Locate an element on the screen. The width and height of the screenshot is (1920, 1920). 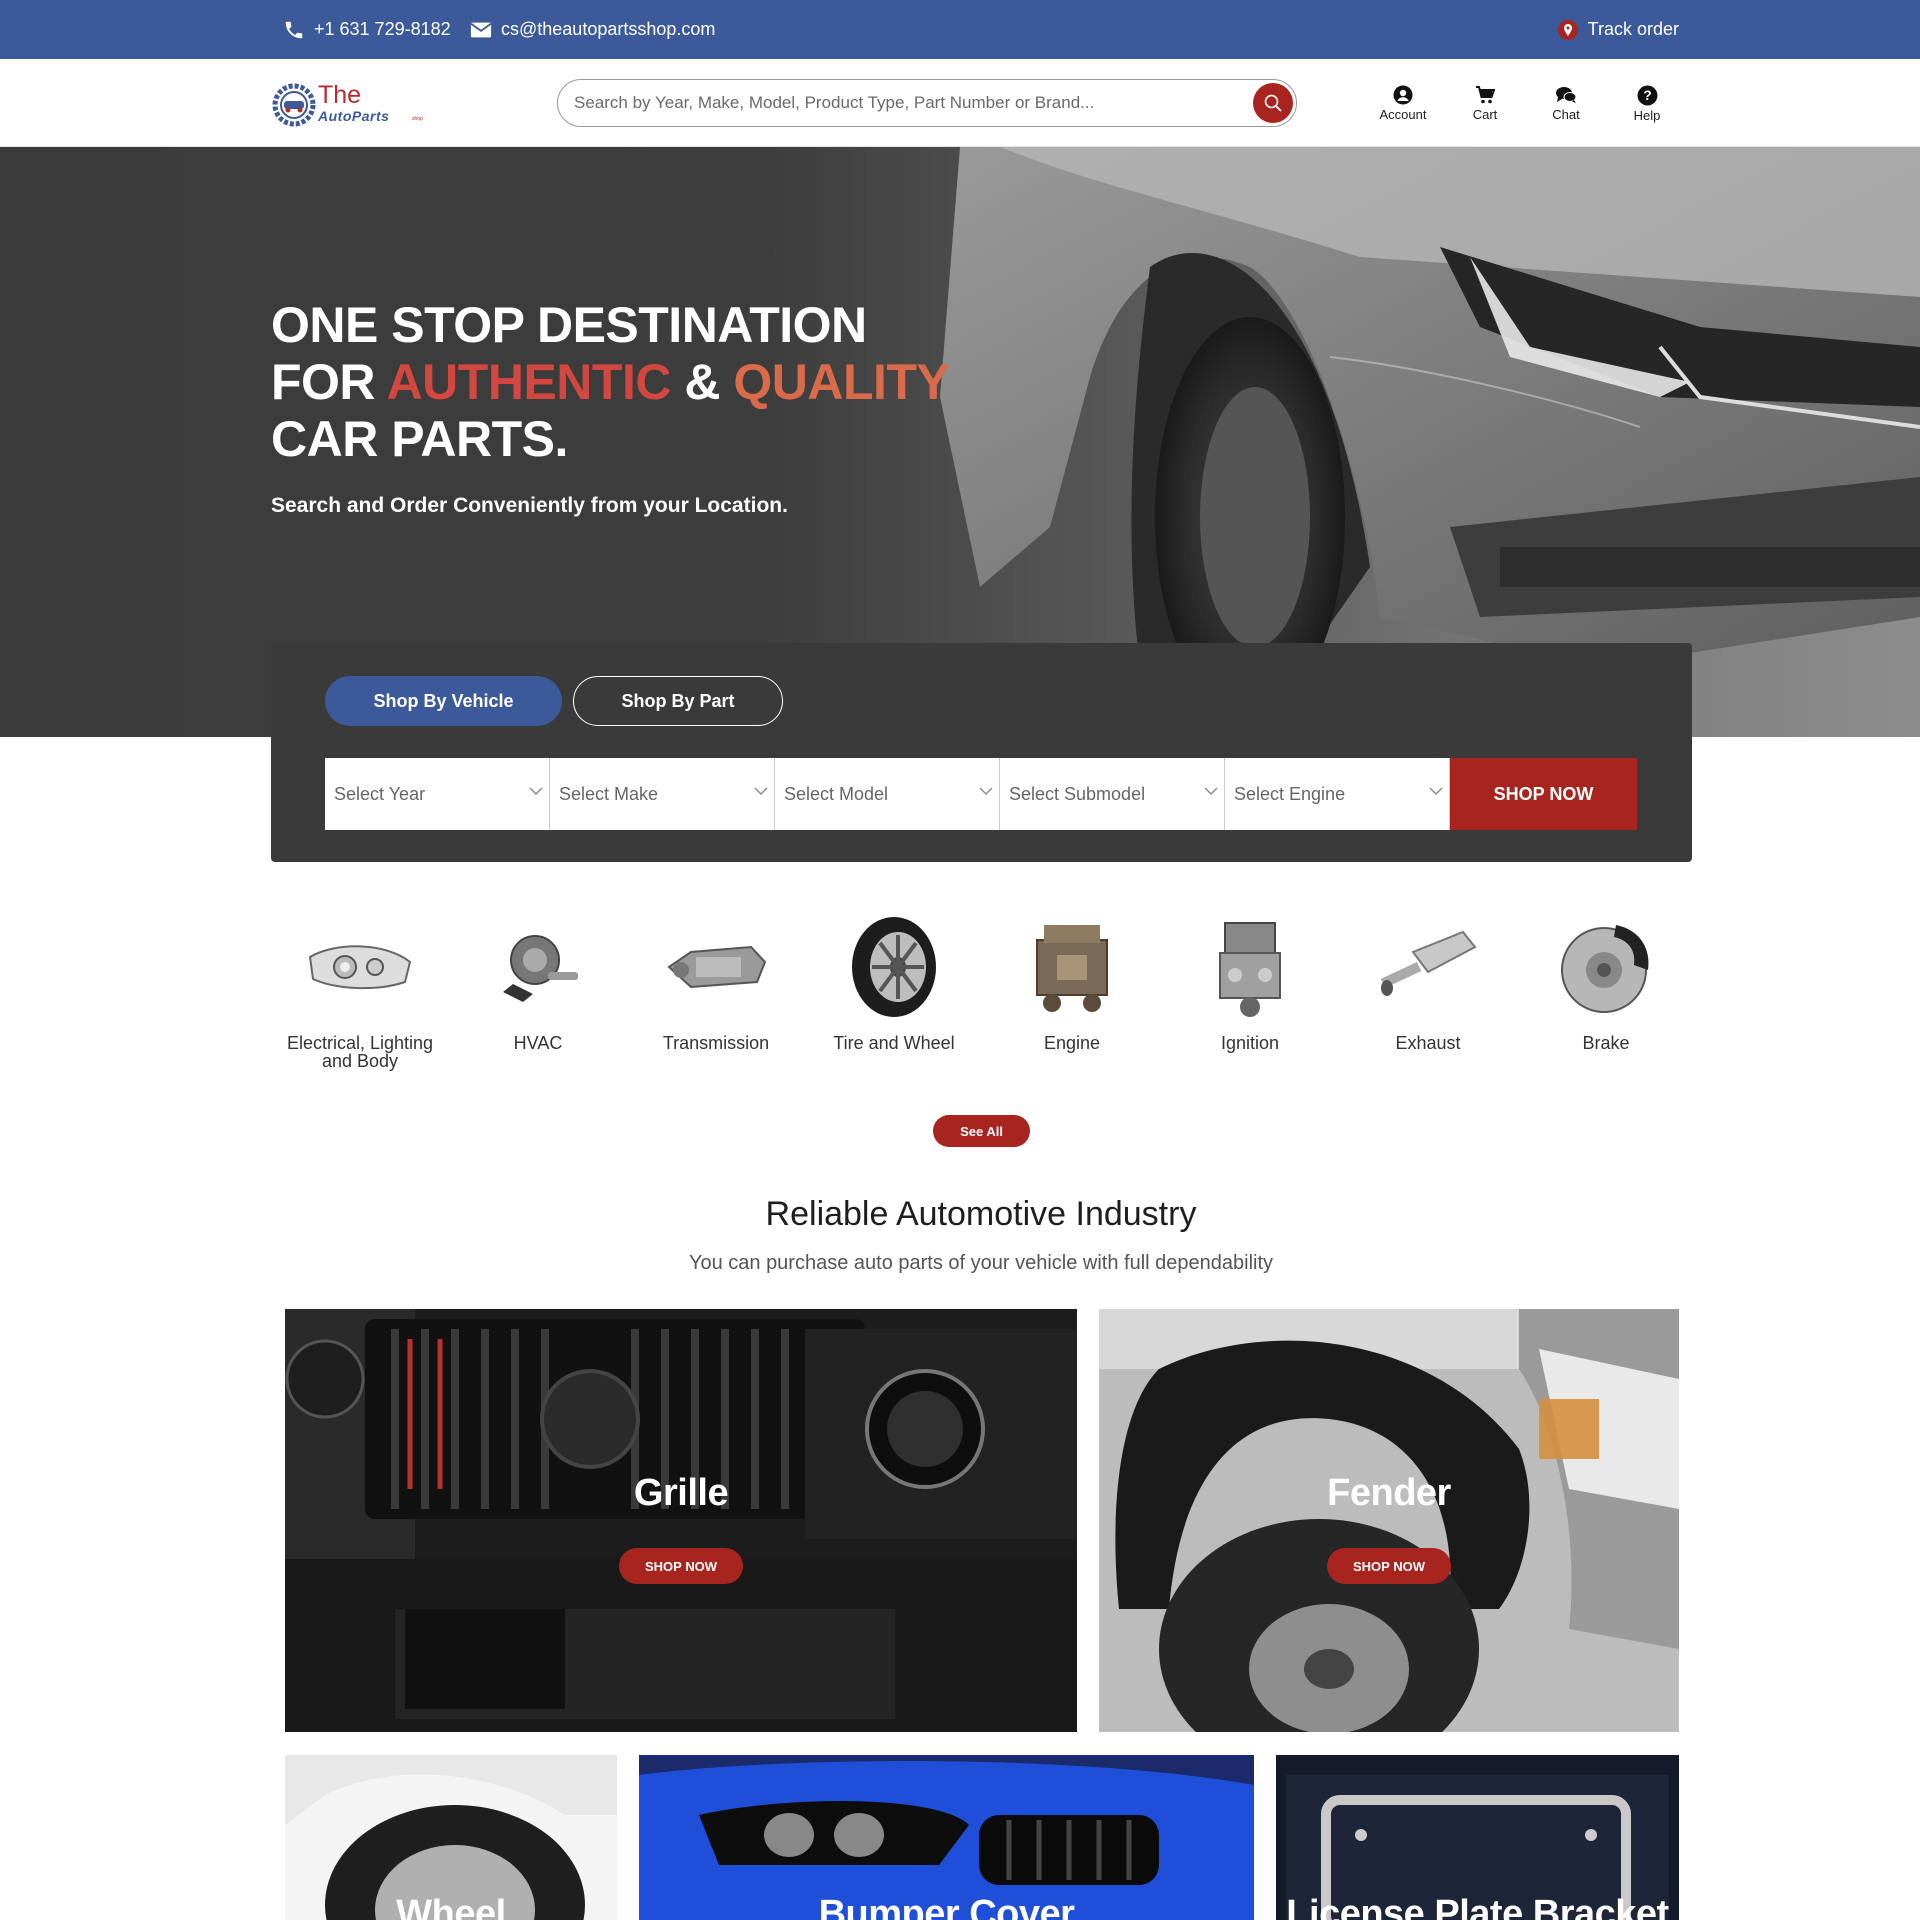
engine-icon is located at coordinates (1072, 968).